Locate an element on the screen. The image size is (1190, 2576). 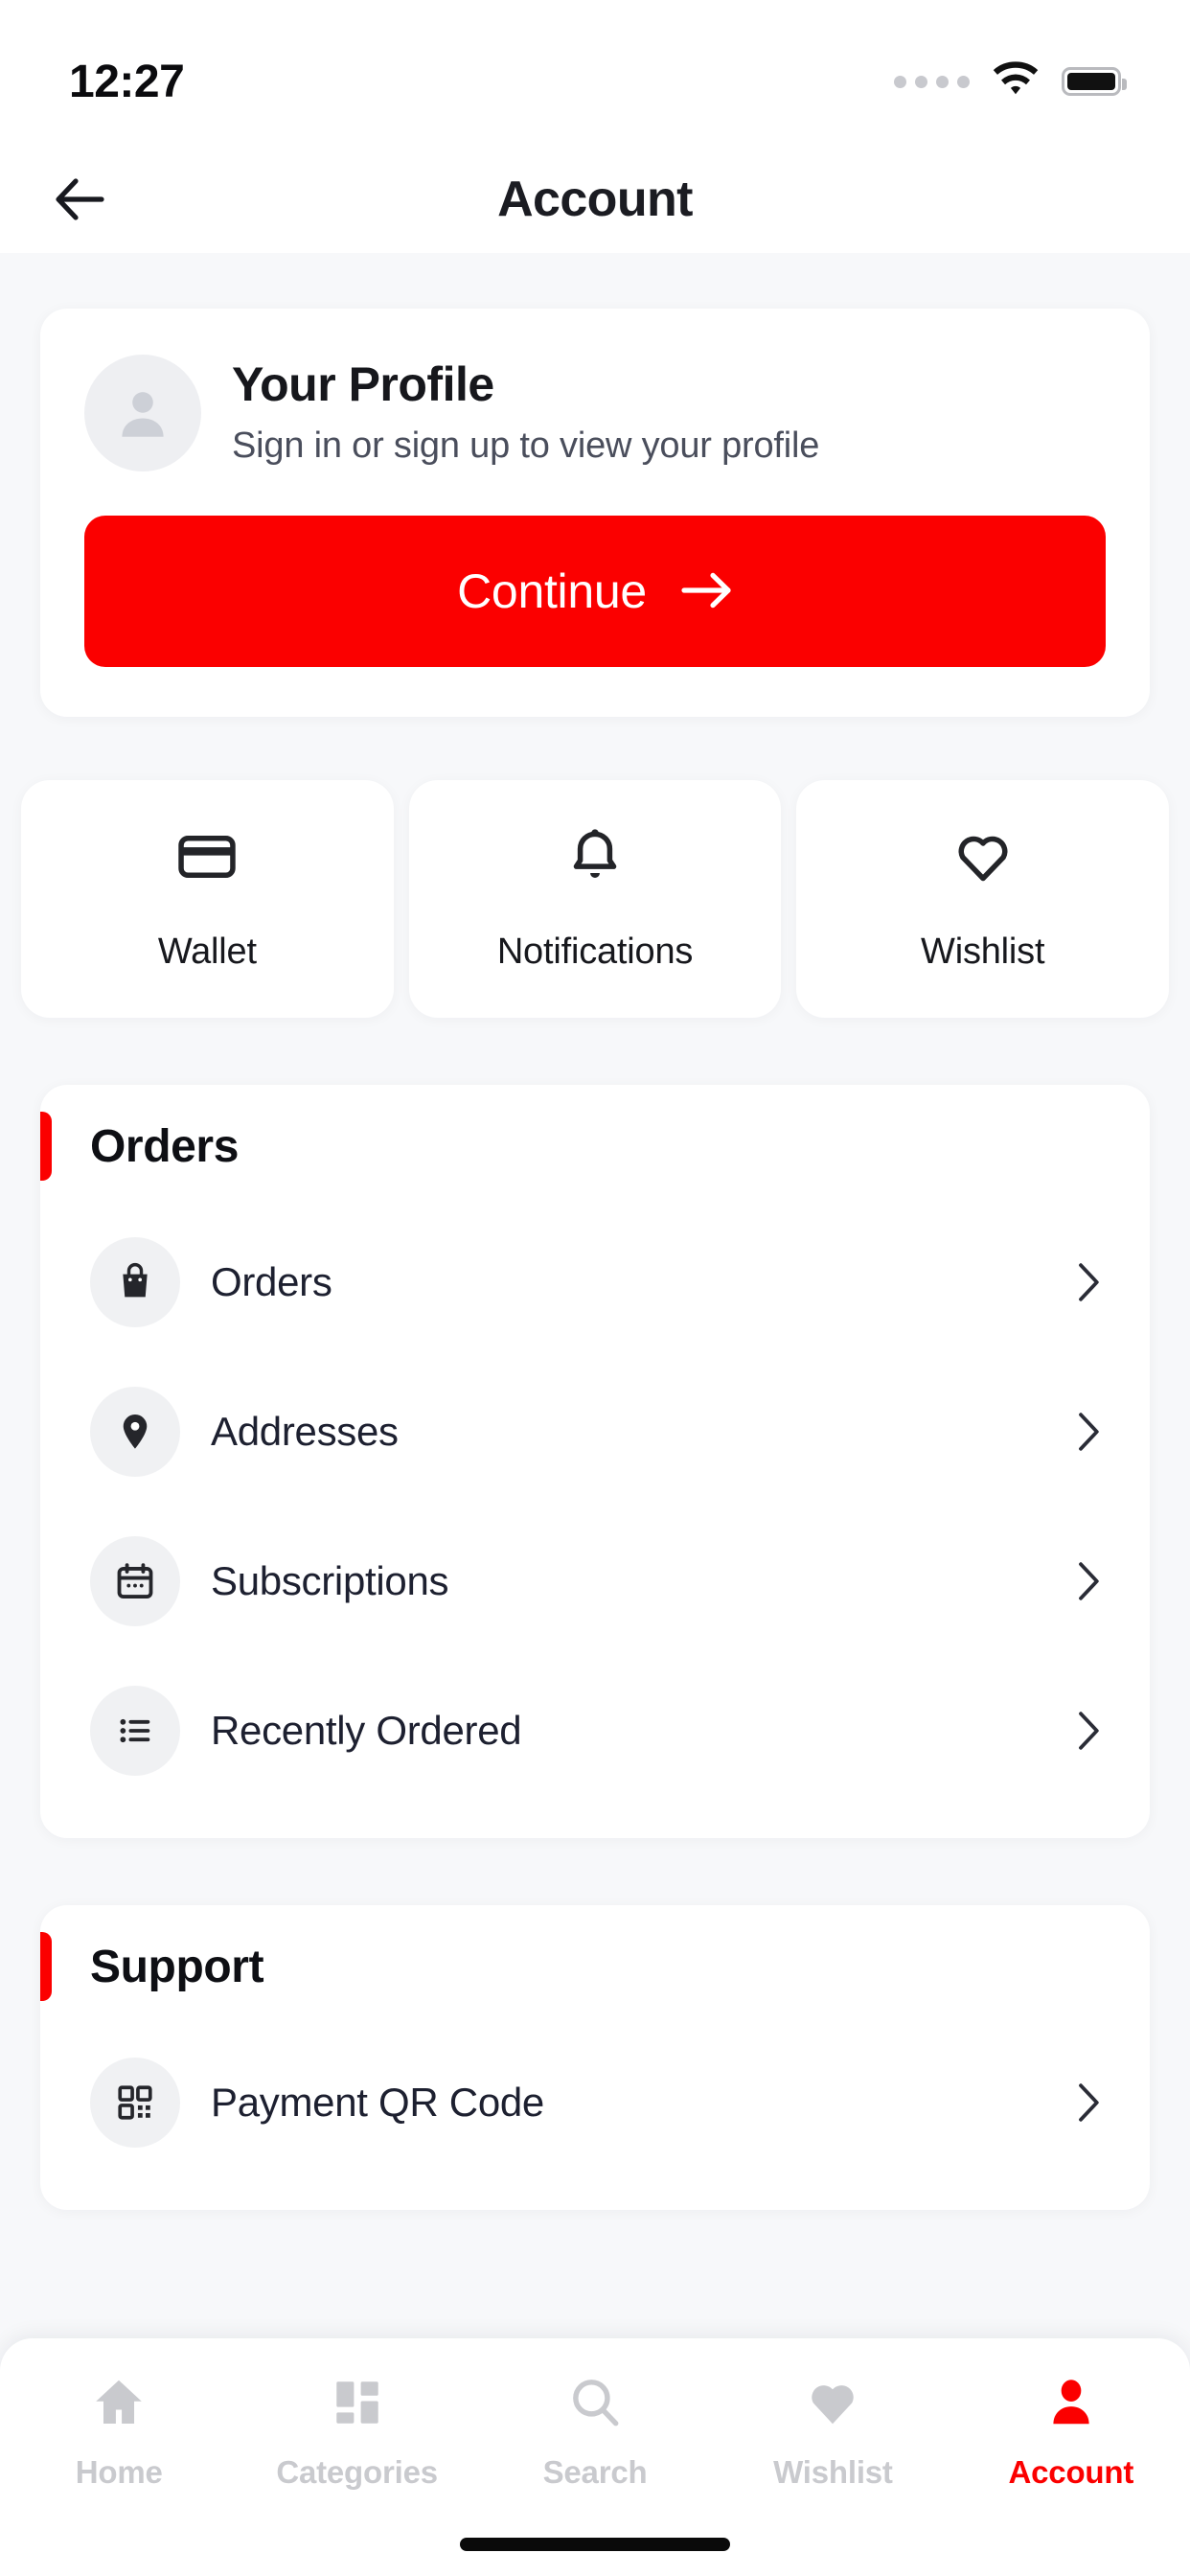
row-label: Addresses is located at coordinates (305, 1431).